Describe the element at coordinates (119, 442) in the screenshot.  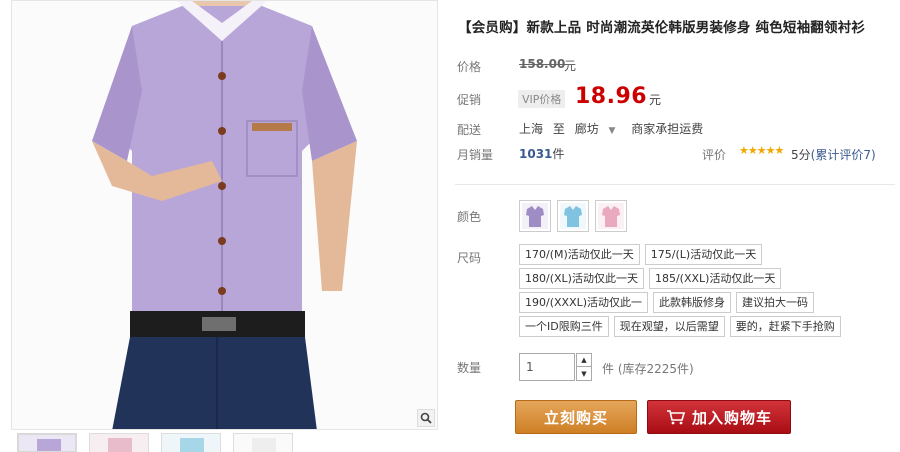
I see `thumbnail-pink` at that location.